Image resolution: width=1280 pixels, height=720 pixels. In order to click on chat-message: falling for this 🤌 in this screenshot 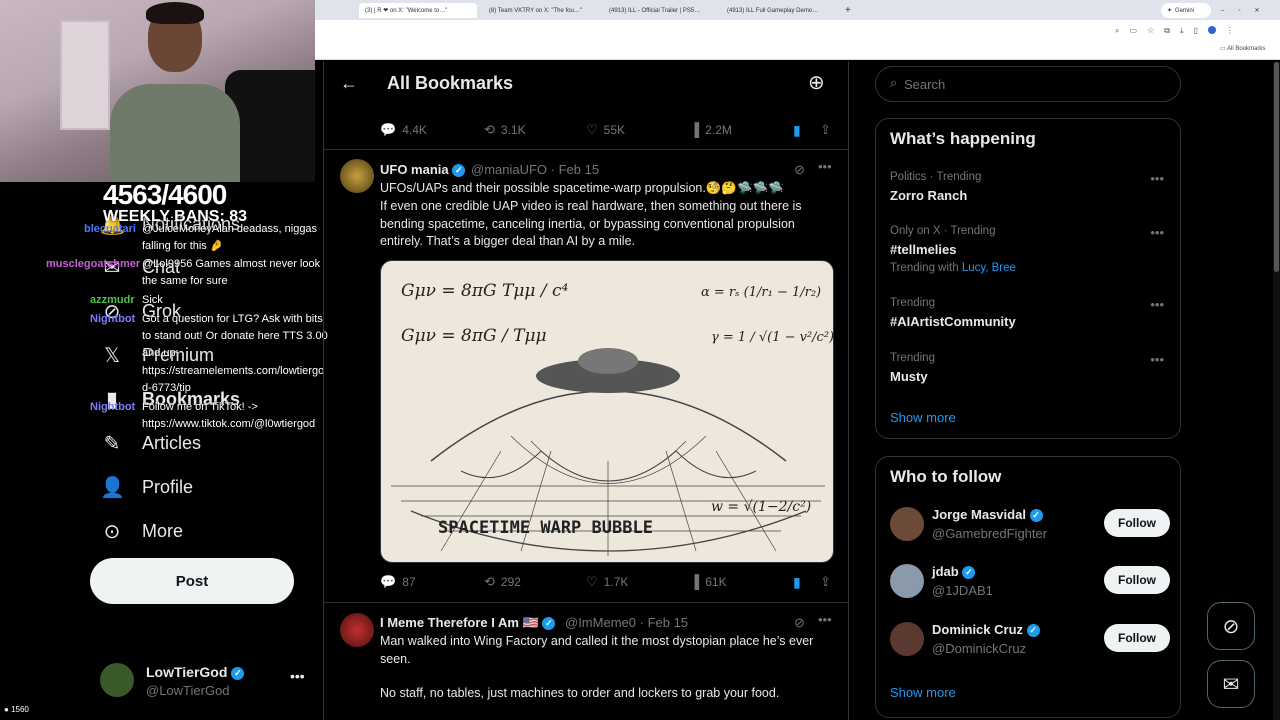, I will do `click(183, 246)`.